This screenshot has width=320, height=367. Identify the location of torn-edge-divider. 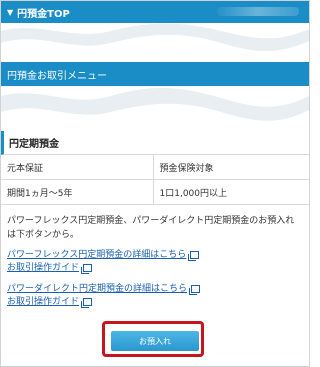
(155, 42).